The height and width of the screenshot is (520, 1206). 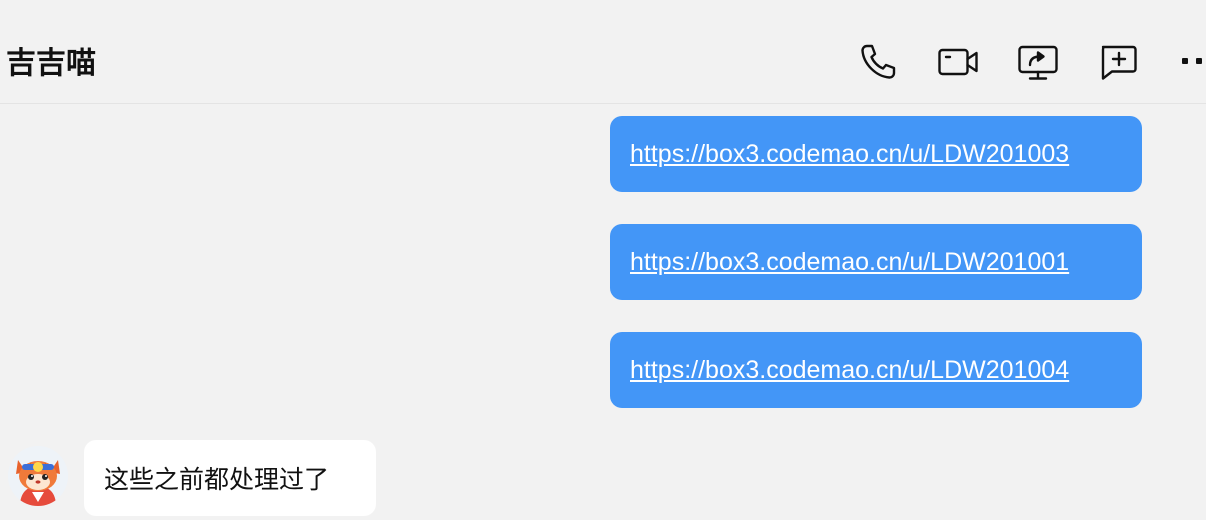 What do you see at coordinates (1192, 62) in the screenshot?
I see `more-icon` at bounding box center [1192, 62].